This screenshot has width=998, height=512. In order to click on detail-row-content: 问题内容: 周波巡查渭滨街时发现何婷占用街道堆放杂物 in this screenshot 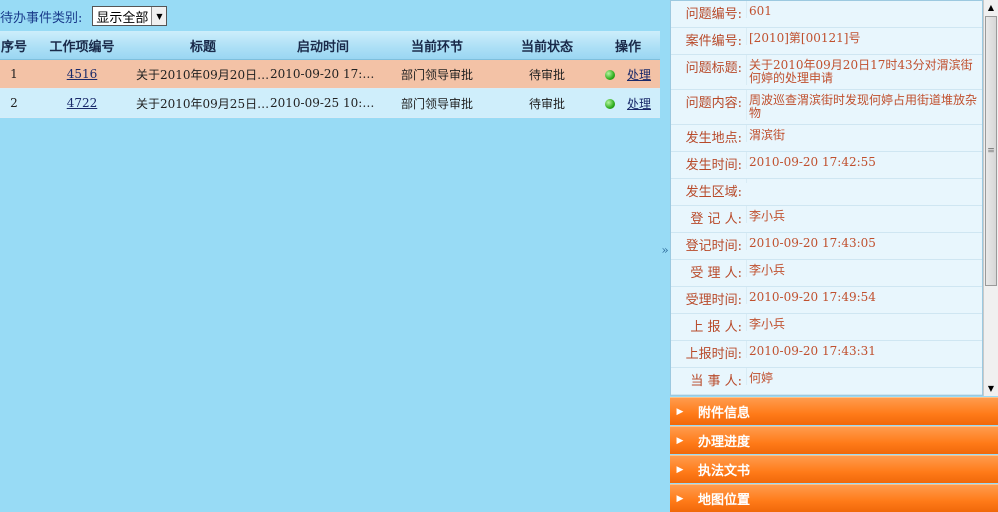, I will do `click(826, 107)`.